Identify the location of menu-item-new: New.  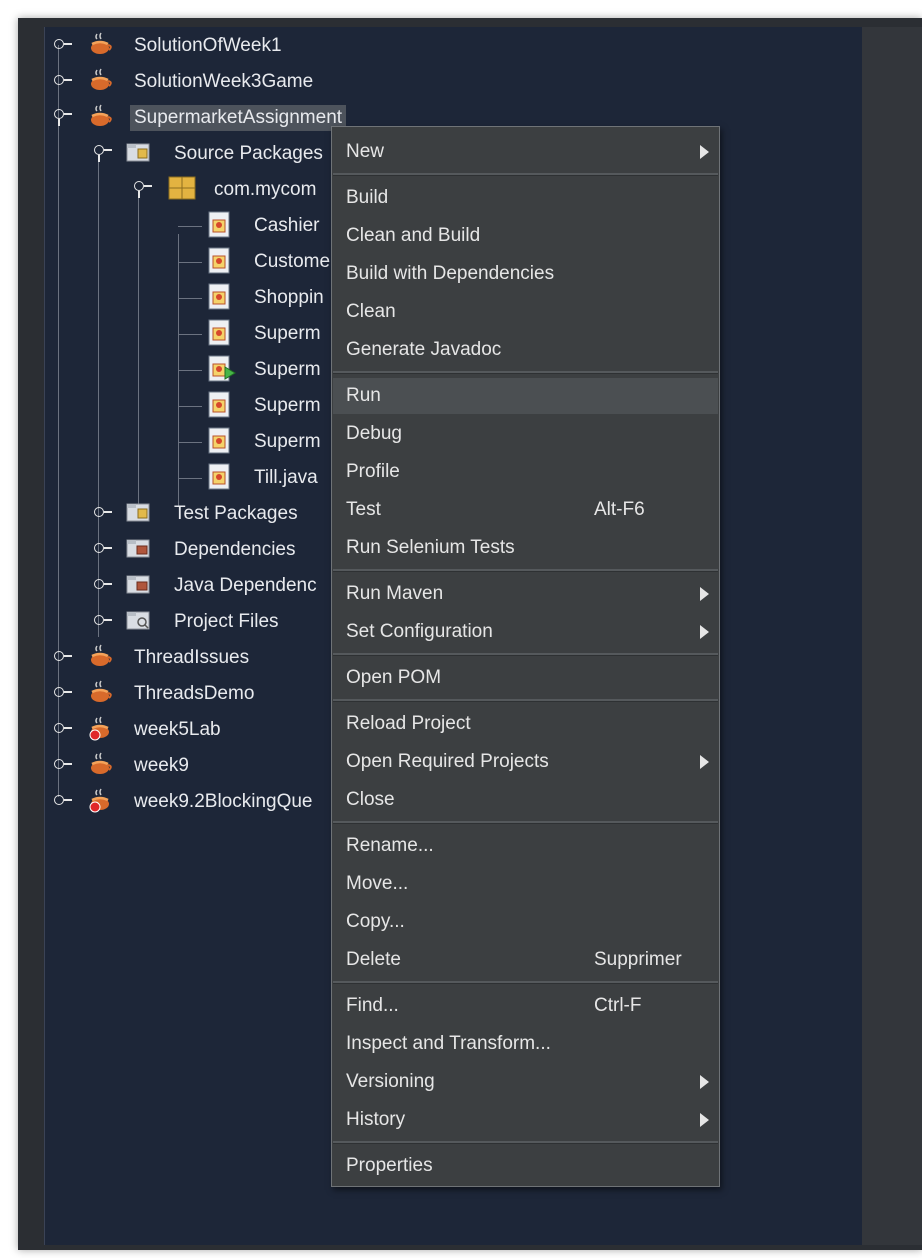
(525, 152).